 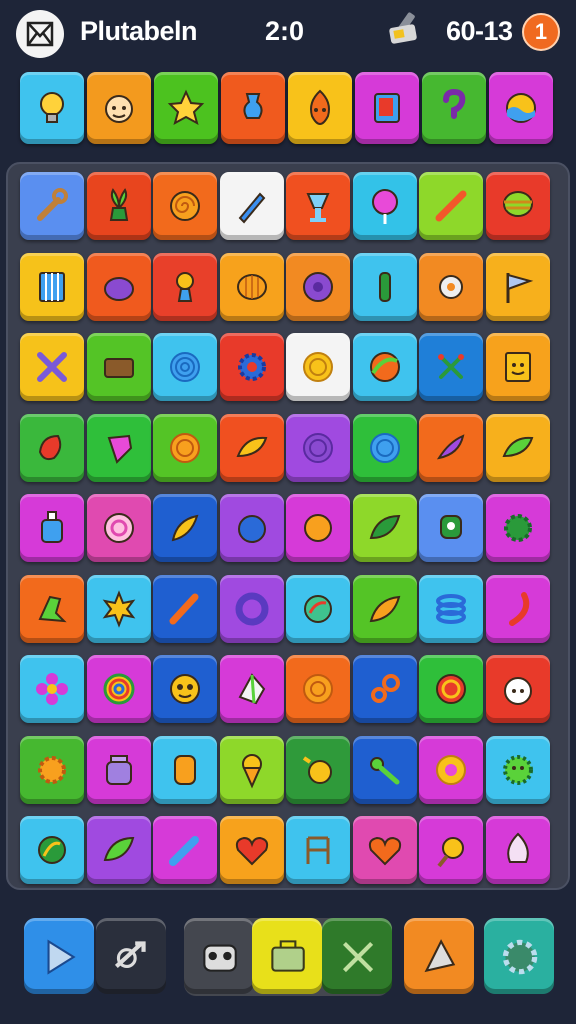 I want to click on board-tile-picture-face, so click(x=517, y=367).